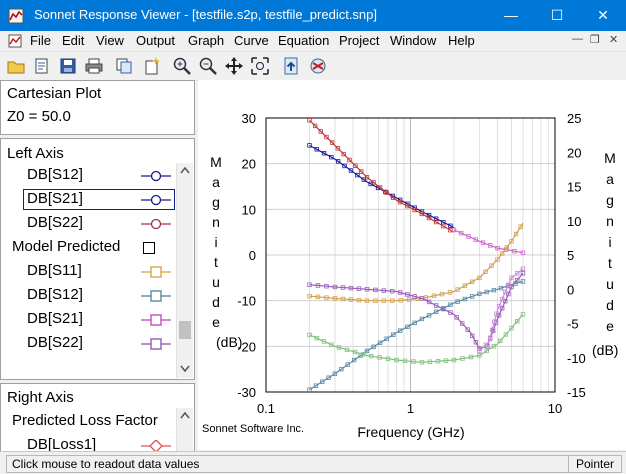 Image resolution: width=626 pixels, height=474 pixels. Describe the element at coordinates (570, 255) in the screenshot. I see `right-tick-label: 5` at that location.